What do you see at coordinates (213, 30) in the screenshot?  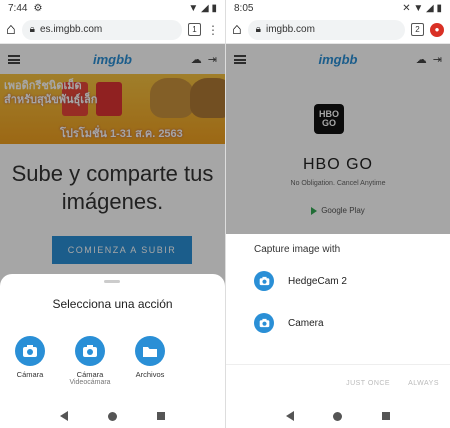 I see `more-menu-icon: ⋮` at bounding box center [213, 30].